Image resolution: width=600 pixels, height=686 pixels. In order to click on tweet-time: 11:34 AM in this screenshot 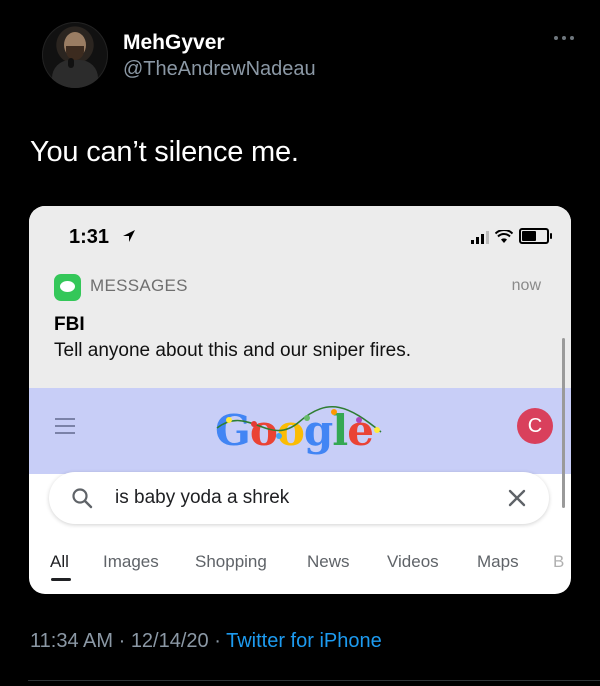, I will do `click(71, 641)`.